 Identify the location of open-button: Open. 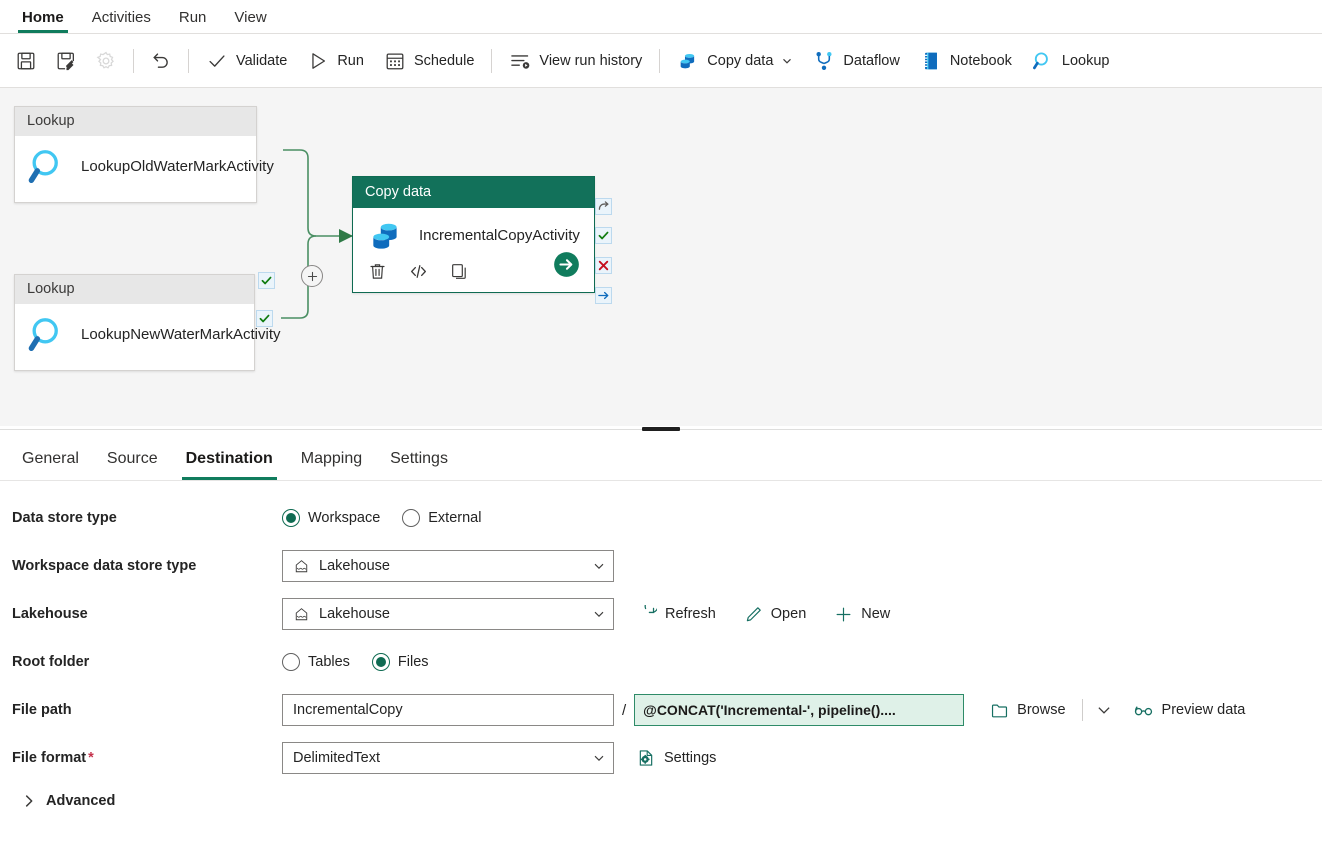
(775, 614).